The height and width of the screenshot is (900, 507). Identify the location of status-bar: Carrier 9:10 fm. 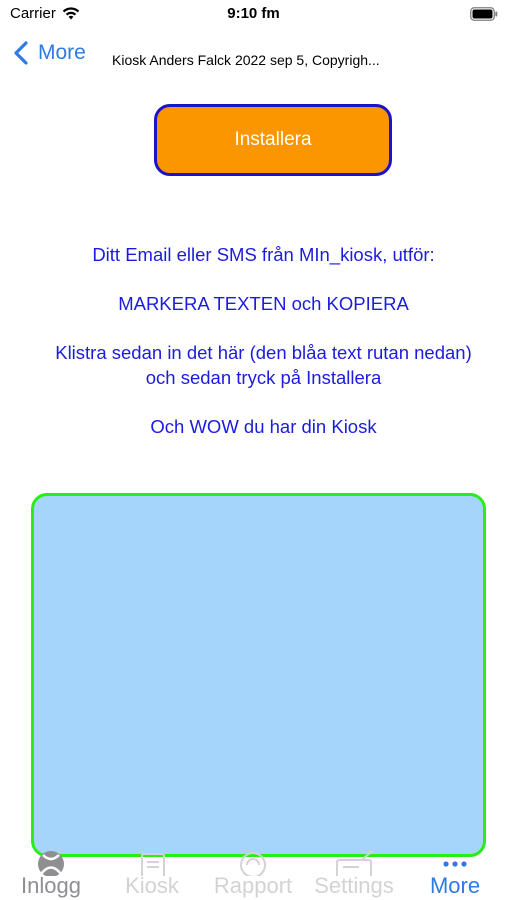
(253, 14).